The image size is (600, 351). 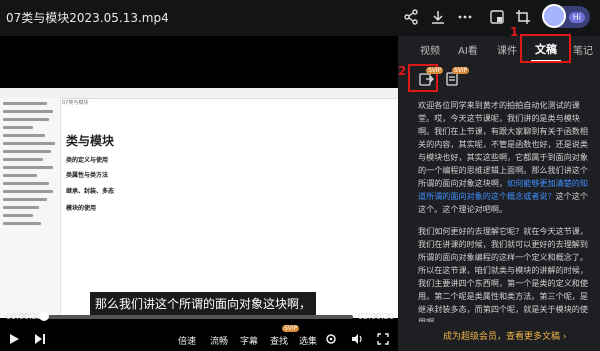 What do you see at coordinates (87, 18) in the screenshot?
I see `video-title: 07类与模块2023.05.13.mp4` at bounding box center [87, 18].